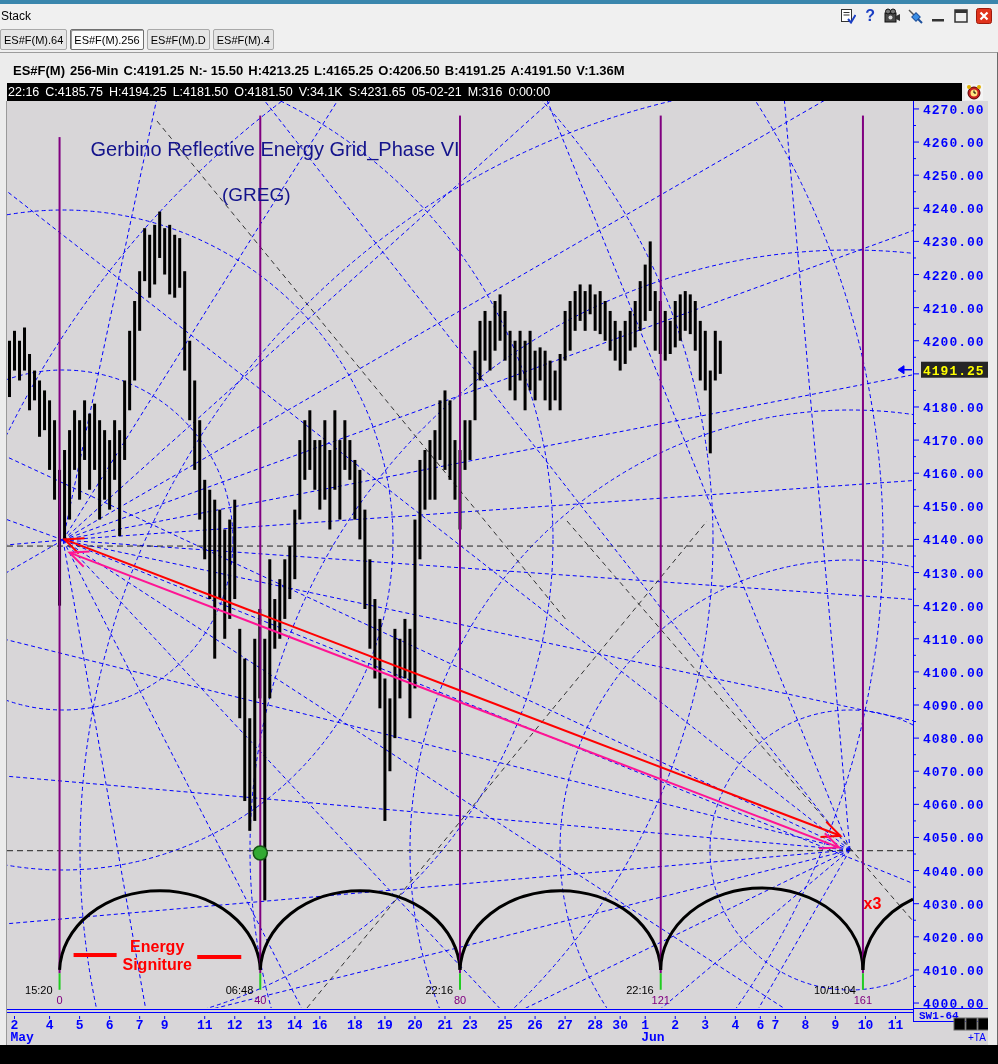 Image resolution: width=998 pixels, height=1064 pixels. I want to click on quote-field: A:4191.50, so click(541, 70).